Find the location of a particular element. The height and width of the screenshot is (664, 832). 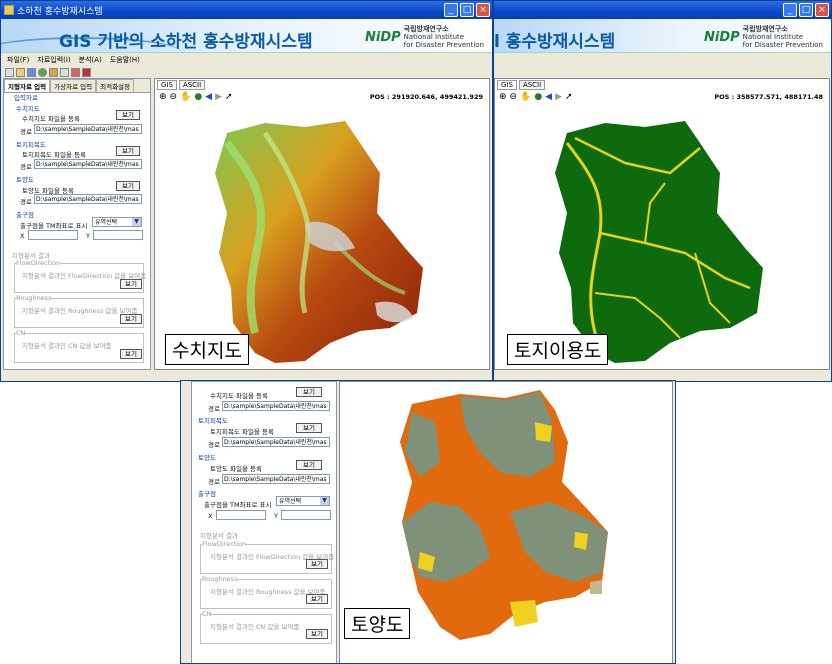

full-extent-icon: ● is located at coordinates (198, 97).